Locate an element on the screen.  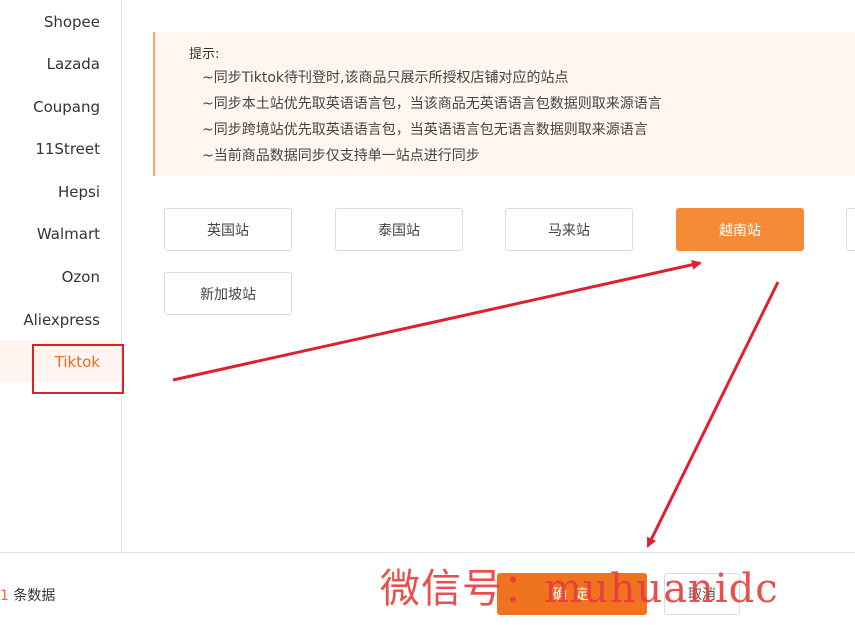
data-count: 1 条数据 is located at coordinates (27, 595).